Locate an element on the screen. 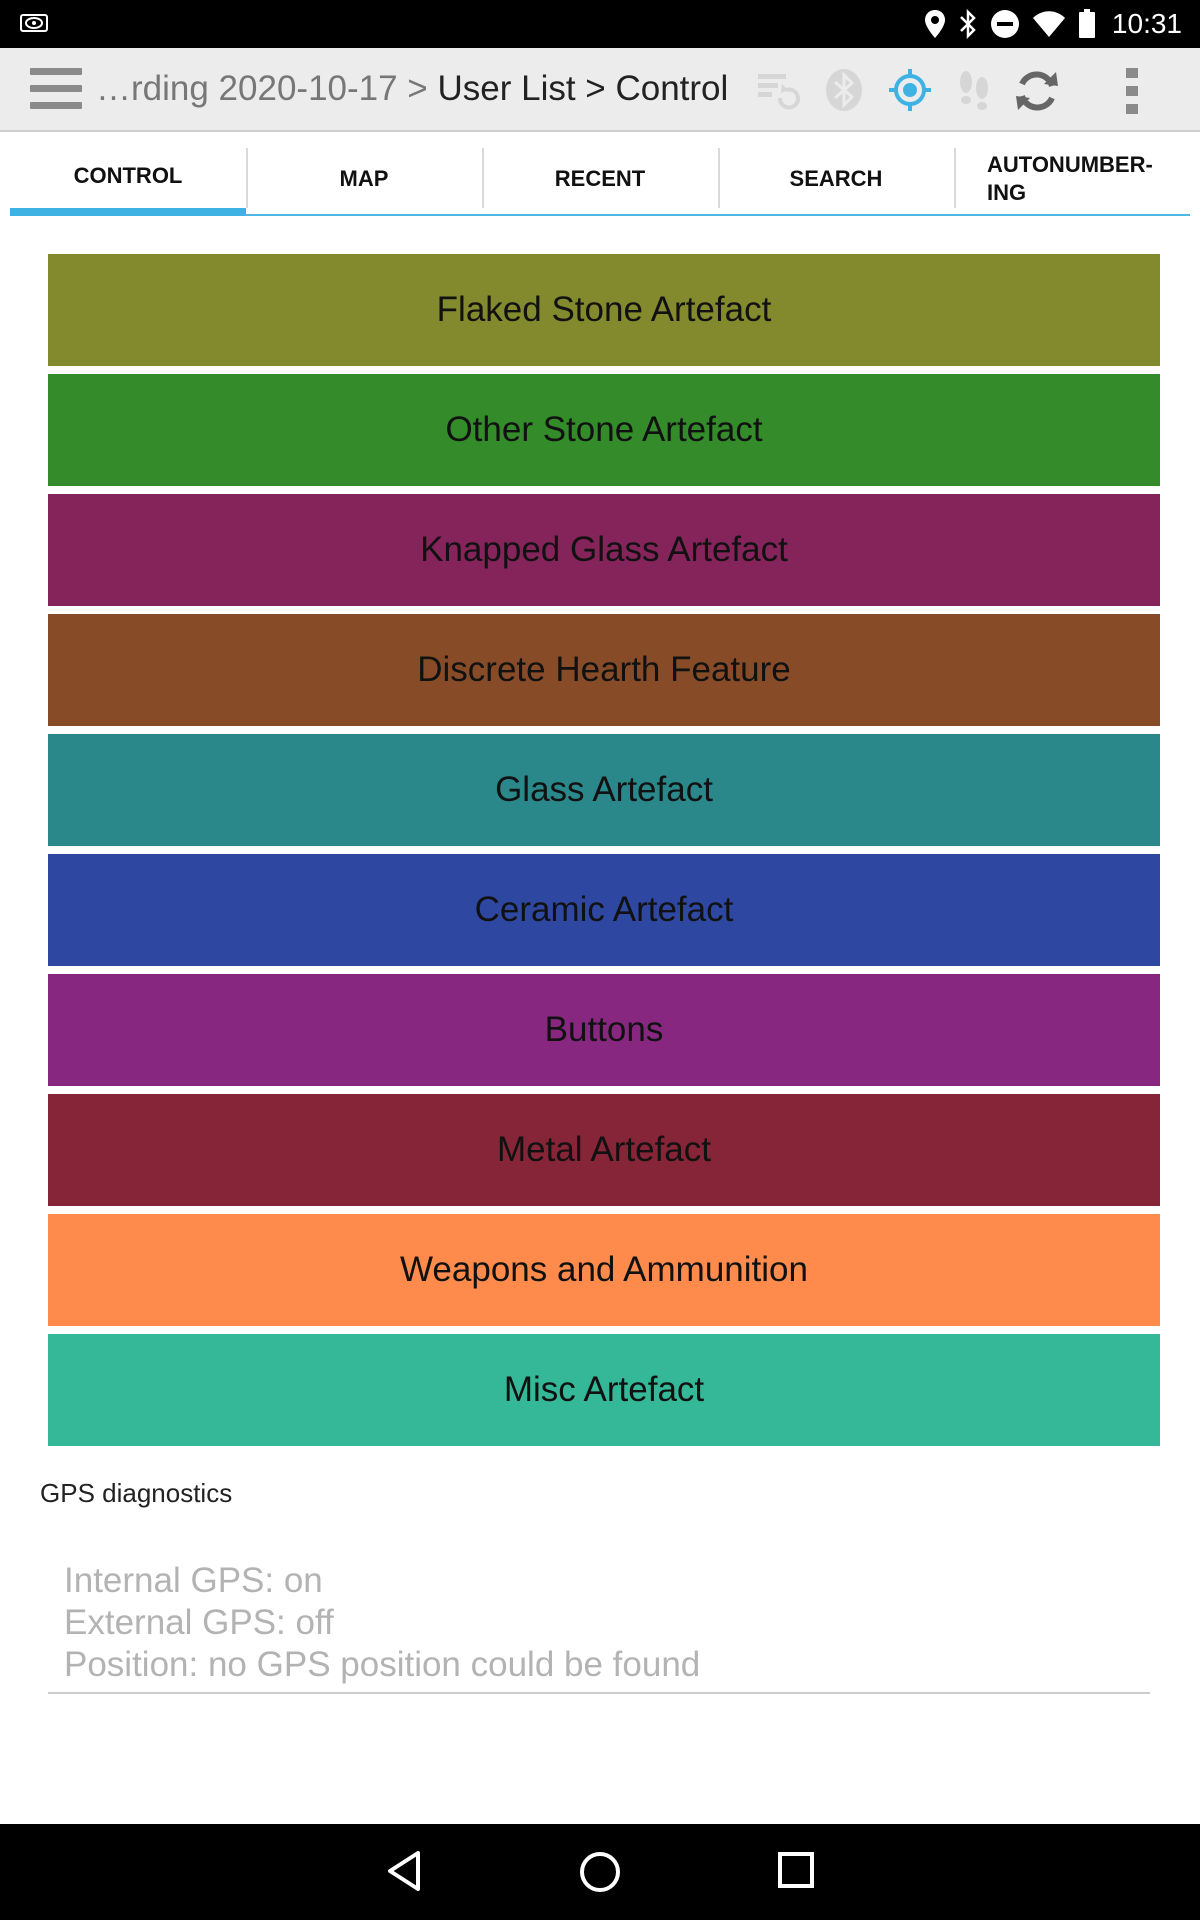 This screenshot has width=1200, height=1920. system-navigation-bar is located at coordinates (600, 1872).